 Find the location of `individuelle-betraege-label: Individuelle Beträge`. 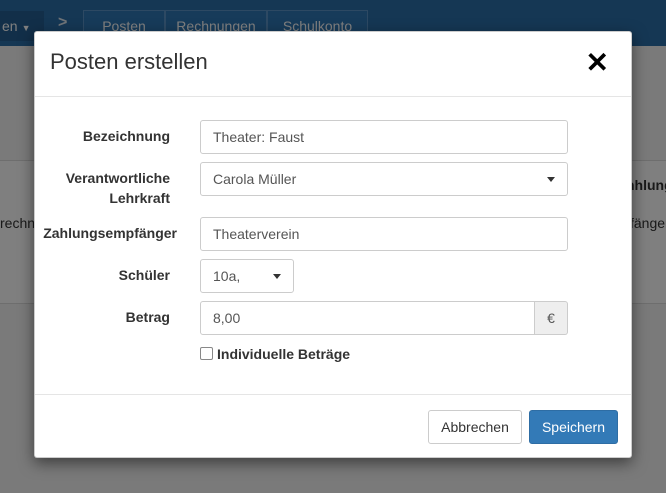

individuelle-betraege-label: Individuelle Beträge is located at coordinates (284, 354).